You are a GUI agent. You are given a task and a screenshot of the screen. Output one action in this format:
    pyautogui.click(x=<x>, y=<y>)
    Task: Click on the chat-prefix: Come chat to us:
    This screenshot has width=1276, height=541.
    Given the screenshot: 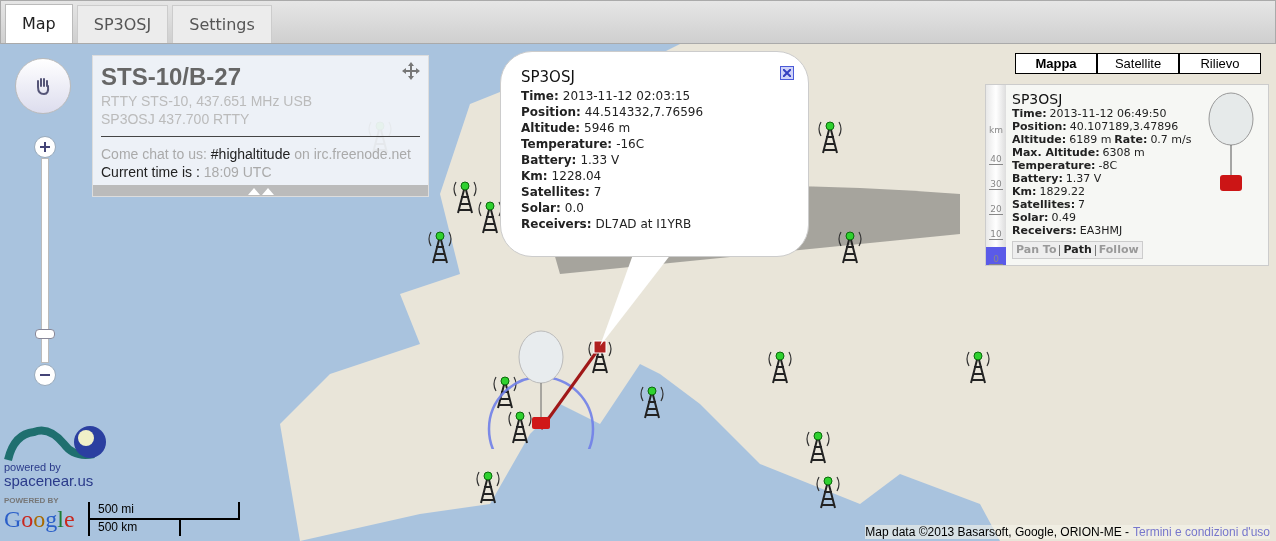 What is the action you would take?
    pyautogui.click(x=154, y=154)
    